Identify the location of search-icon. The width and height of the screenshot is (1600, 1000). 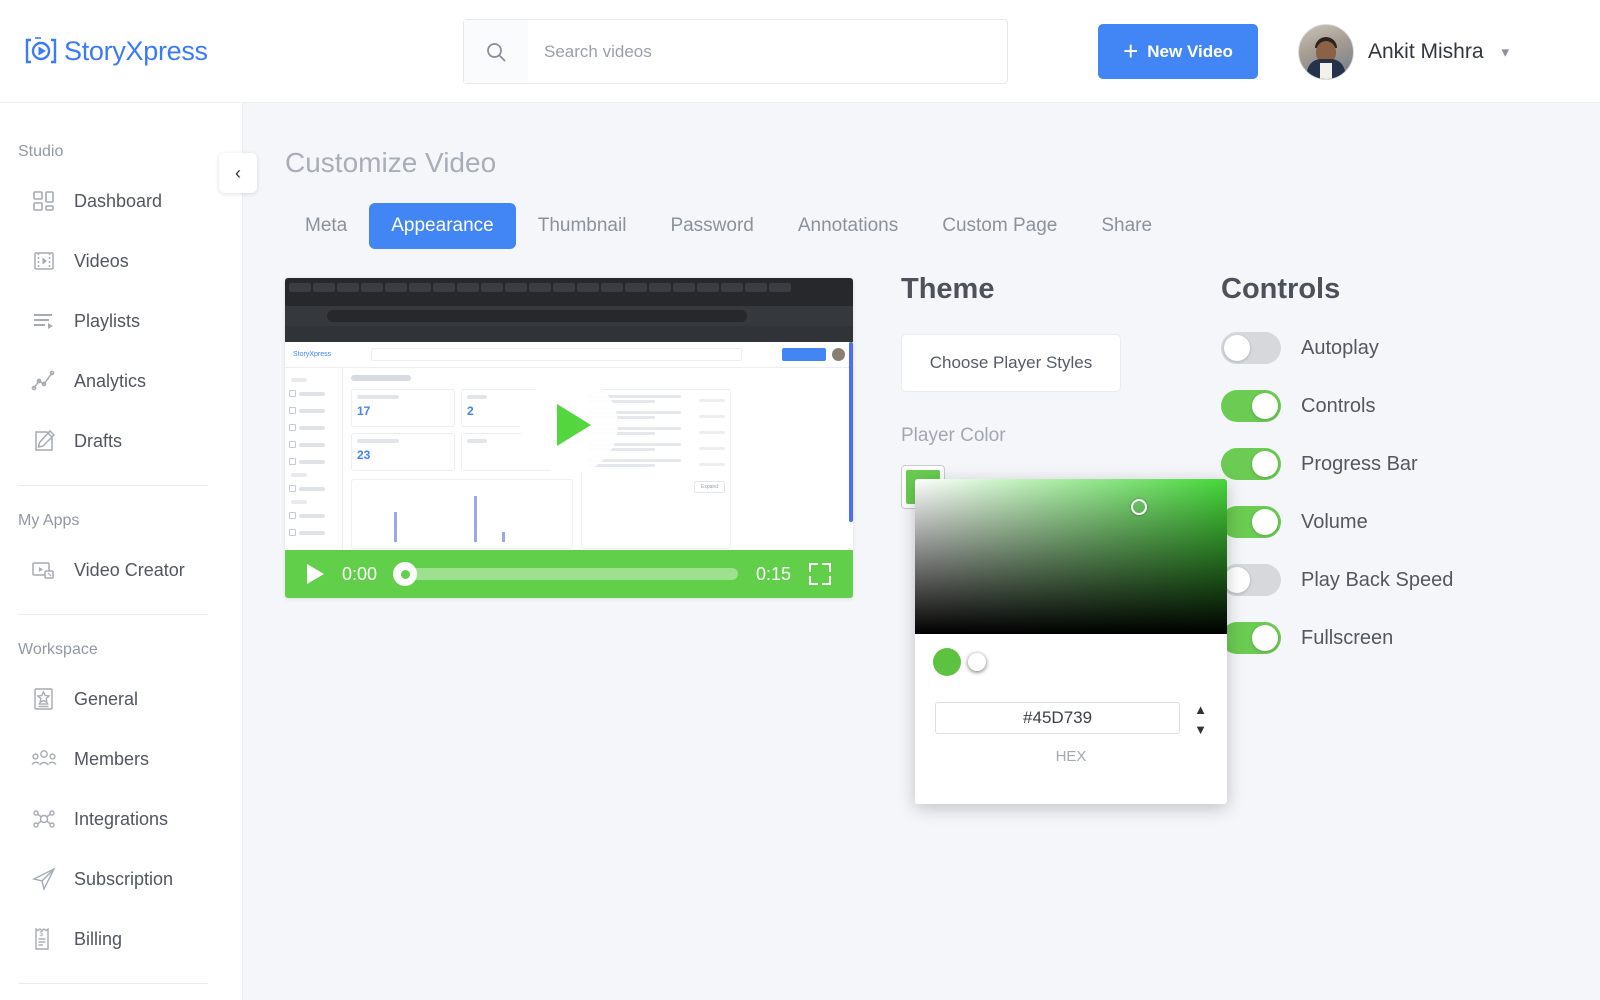
(496, 51).